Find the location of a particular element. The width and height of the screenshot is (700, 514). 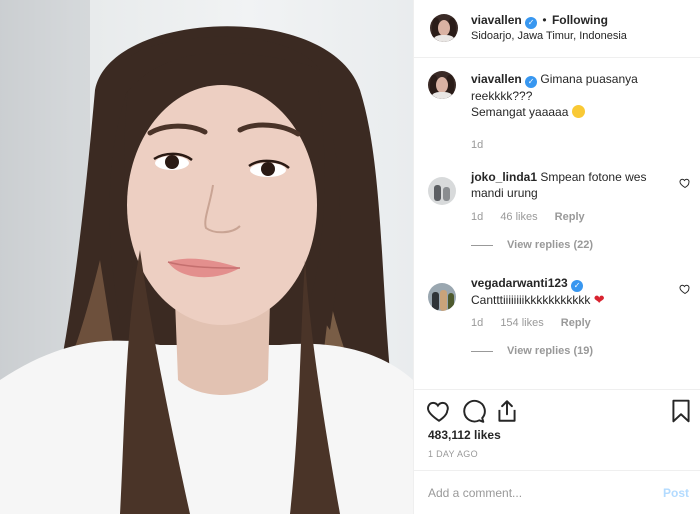

post-timestamp: 1 DAY AGO is located at coordinates (453, 454).